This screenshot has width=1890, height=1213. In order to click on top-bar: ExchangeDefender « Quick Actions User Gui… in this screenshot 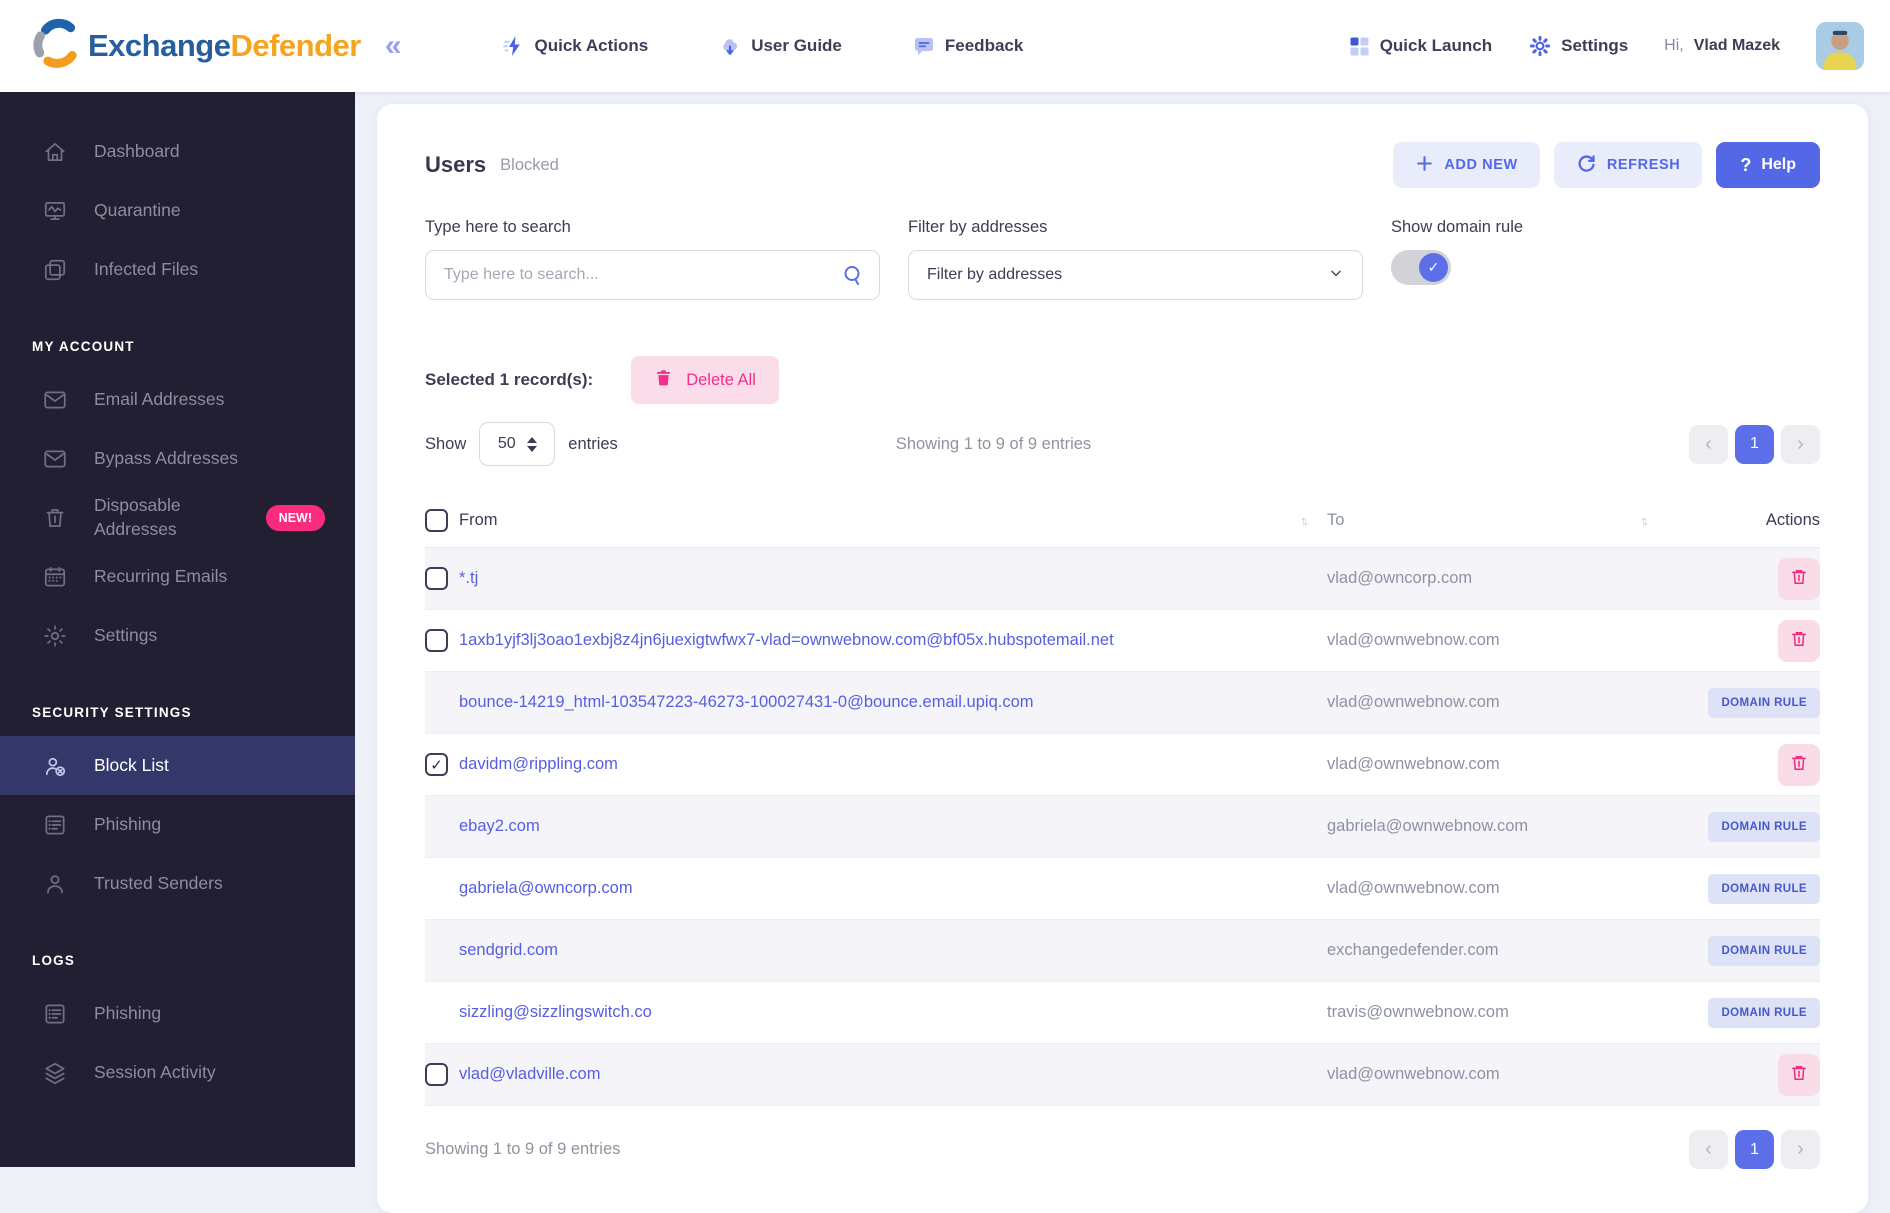, I will do `click(945, 46)`.